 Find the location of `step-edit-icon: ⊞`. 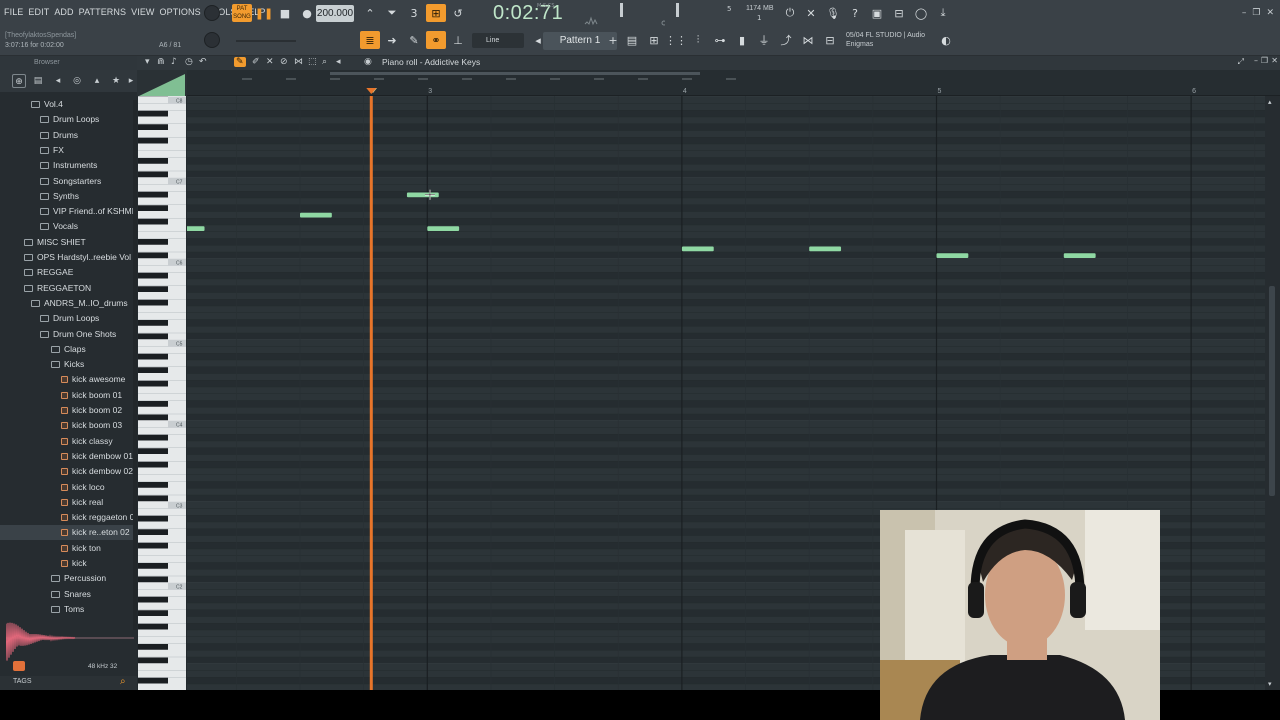

step-edit-icon: ⊞ is located at coordinates (436, 13).